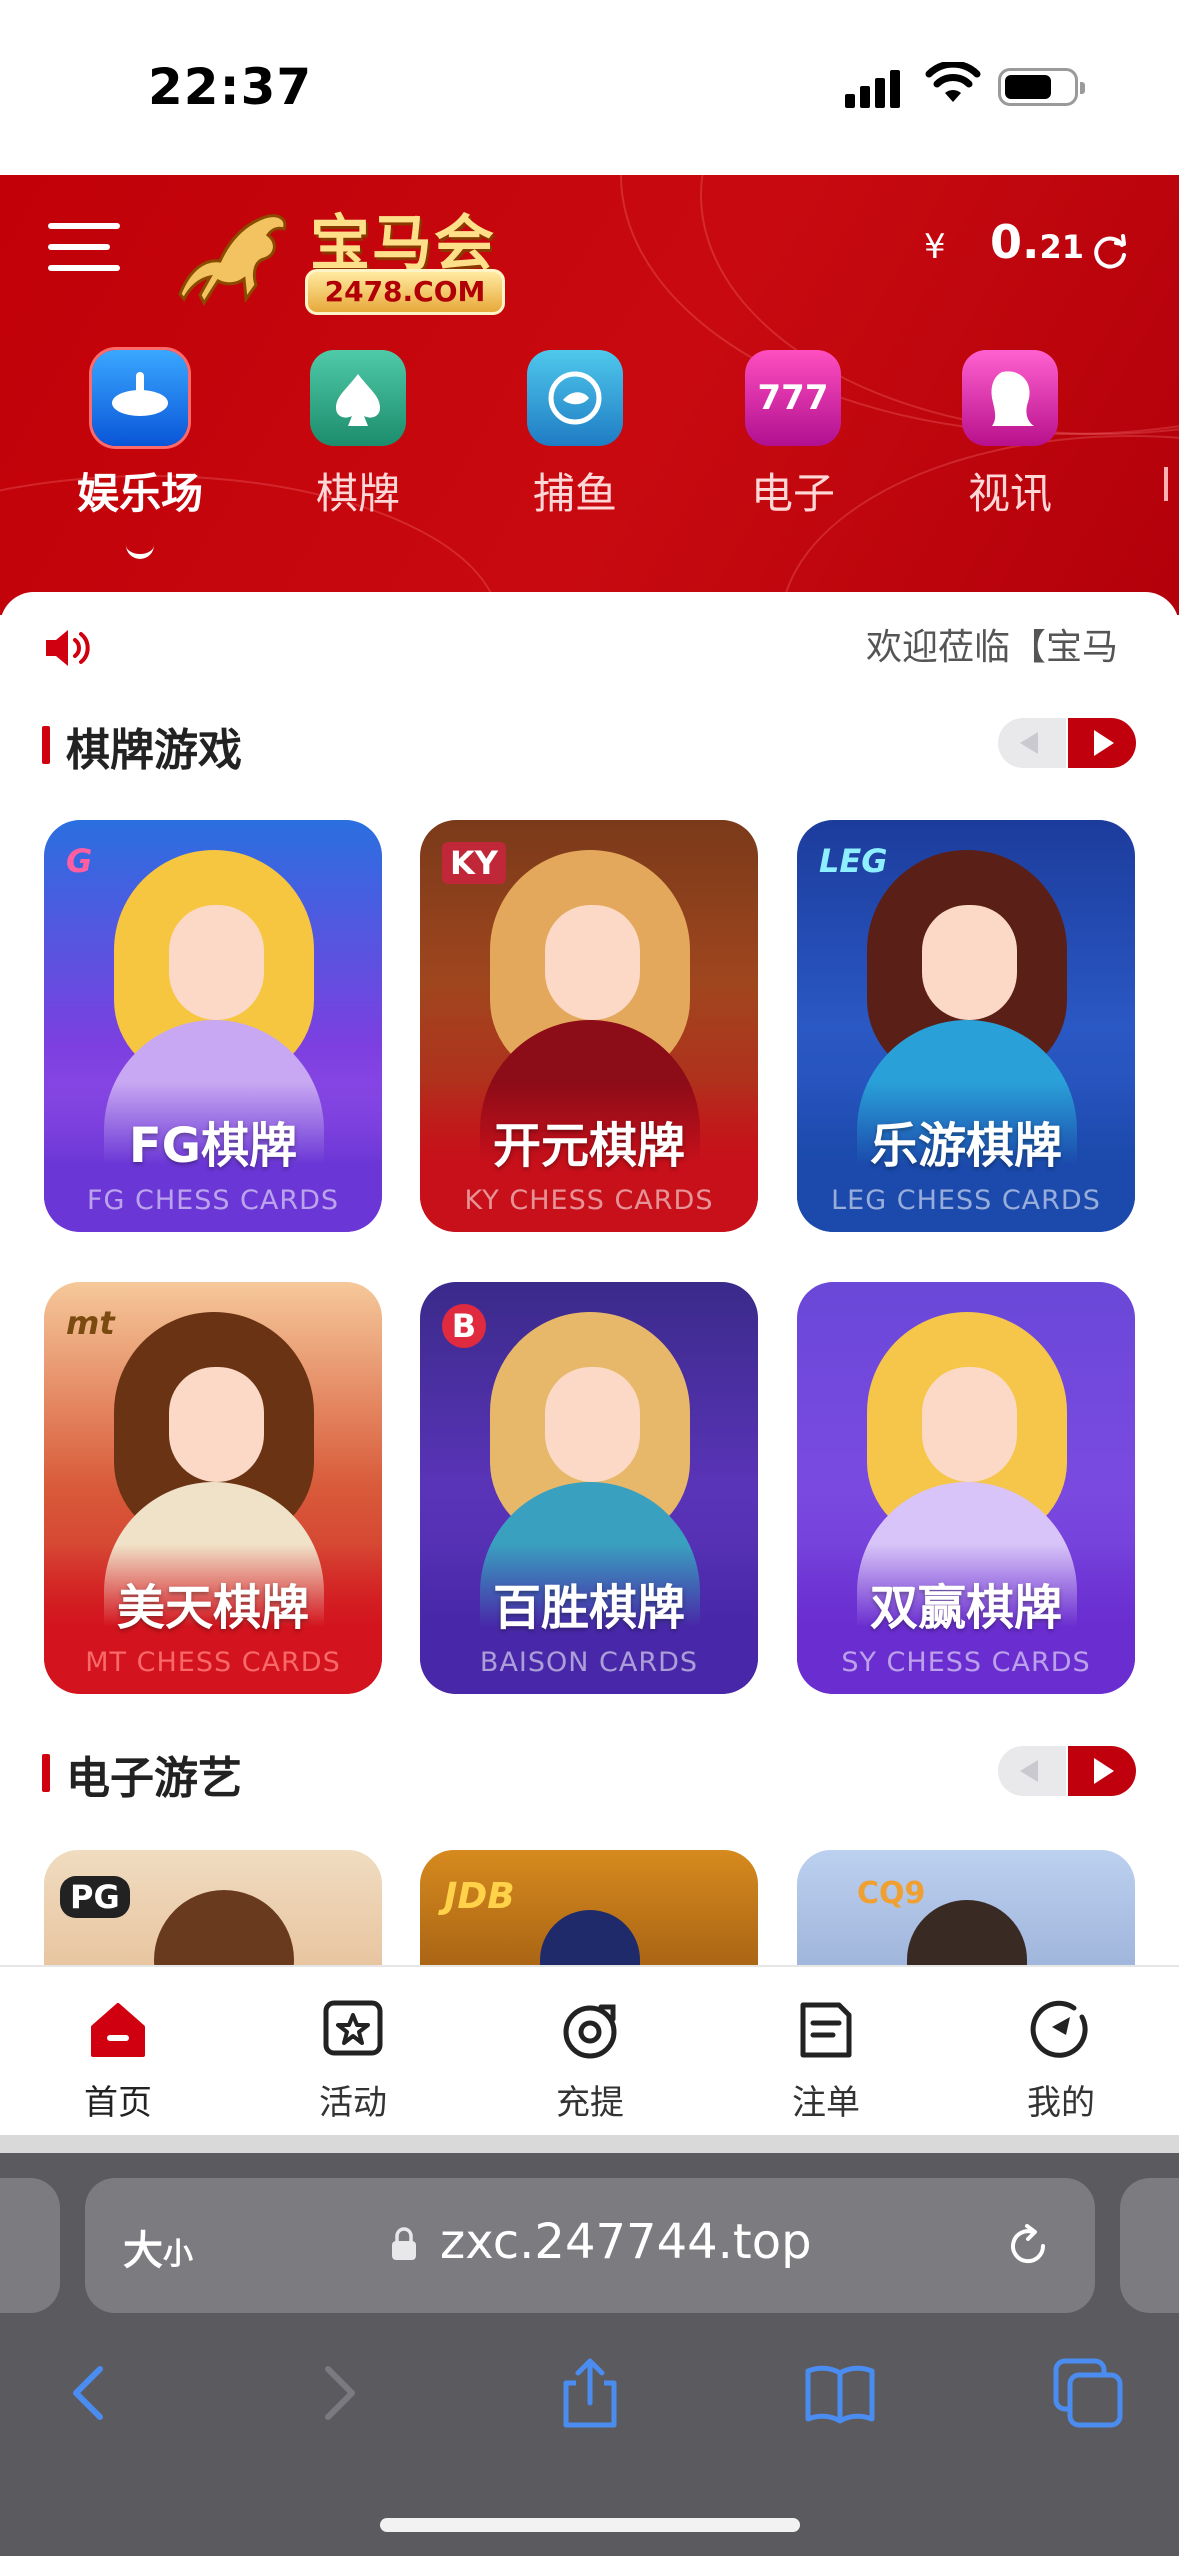 Image resolution: width=1179 pixels, height=2556 pixels. What do you see at coordinates (1010, 398) in the screenshot?
I see `live-dealer-icon` at bounding box center [1010, 398].